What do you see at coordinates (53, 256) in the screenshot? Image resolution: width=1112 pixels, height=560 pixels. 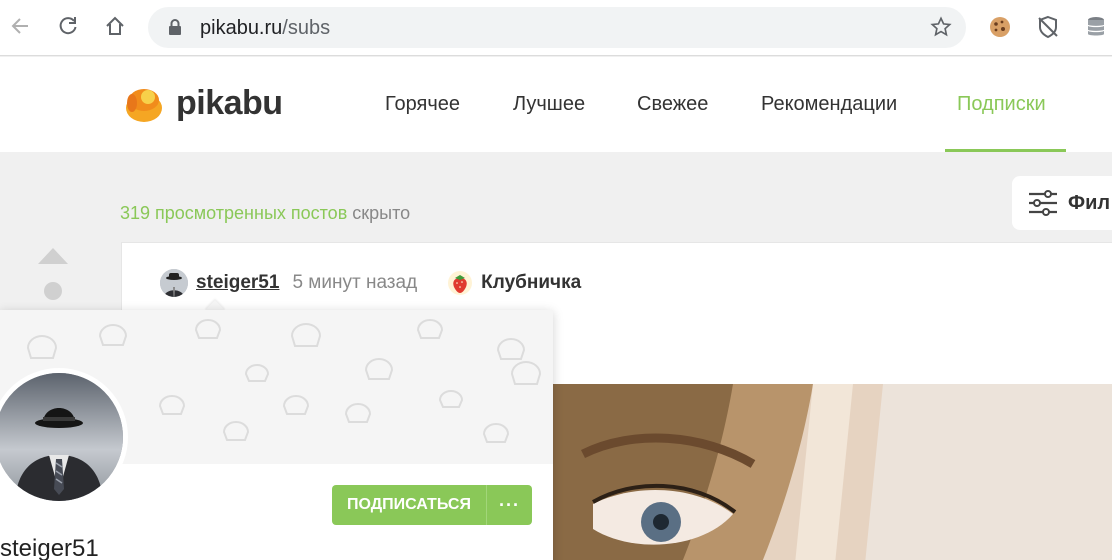 I see `upvote-icon` at bounding box center [53, 256].